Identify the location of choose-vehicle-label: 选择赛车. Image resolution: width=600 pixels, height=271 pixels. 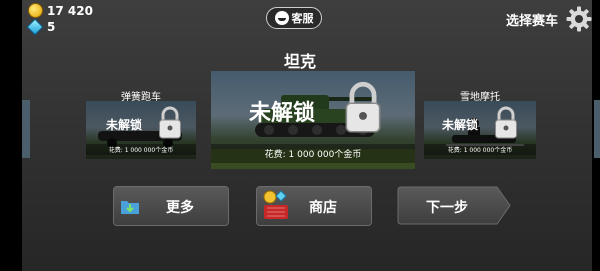
(532, 21).